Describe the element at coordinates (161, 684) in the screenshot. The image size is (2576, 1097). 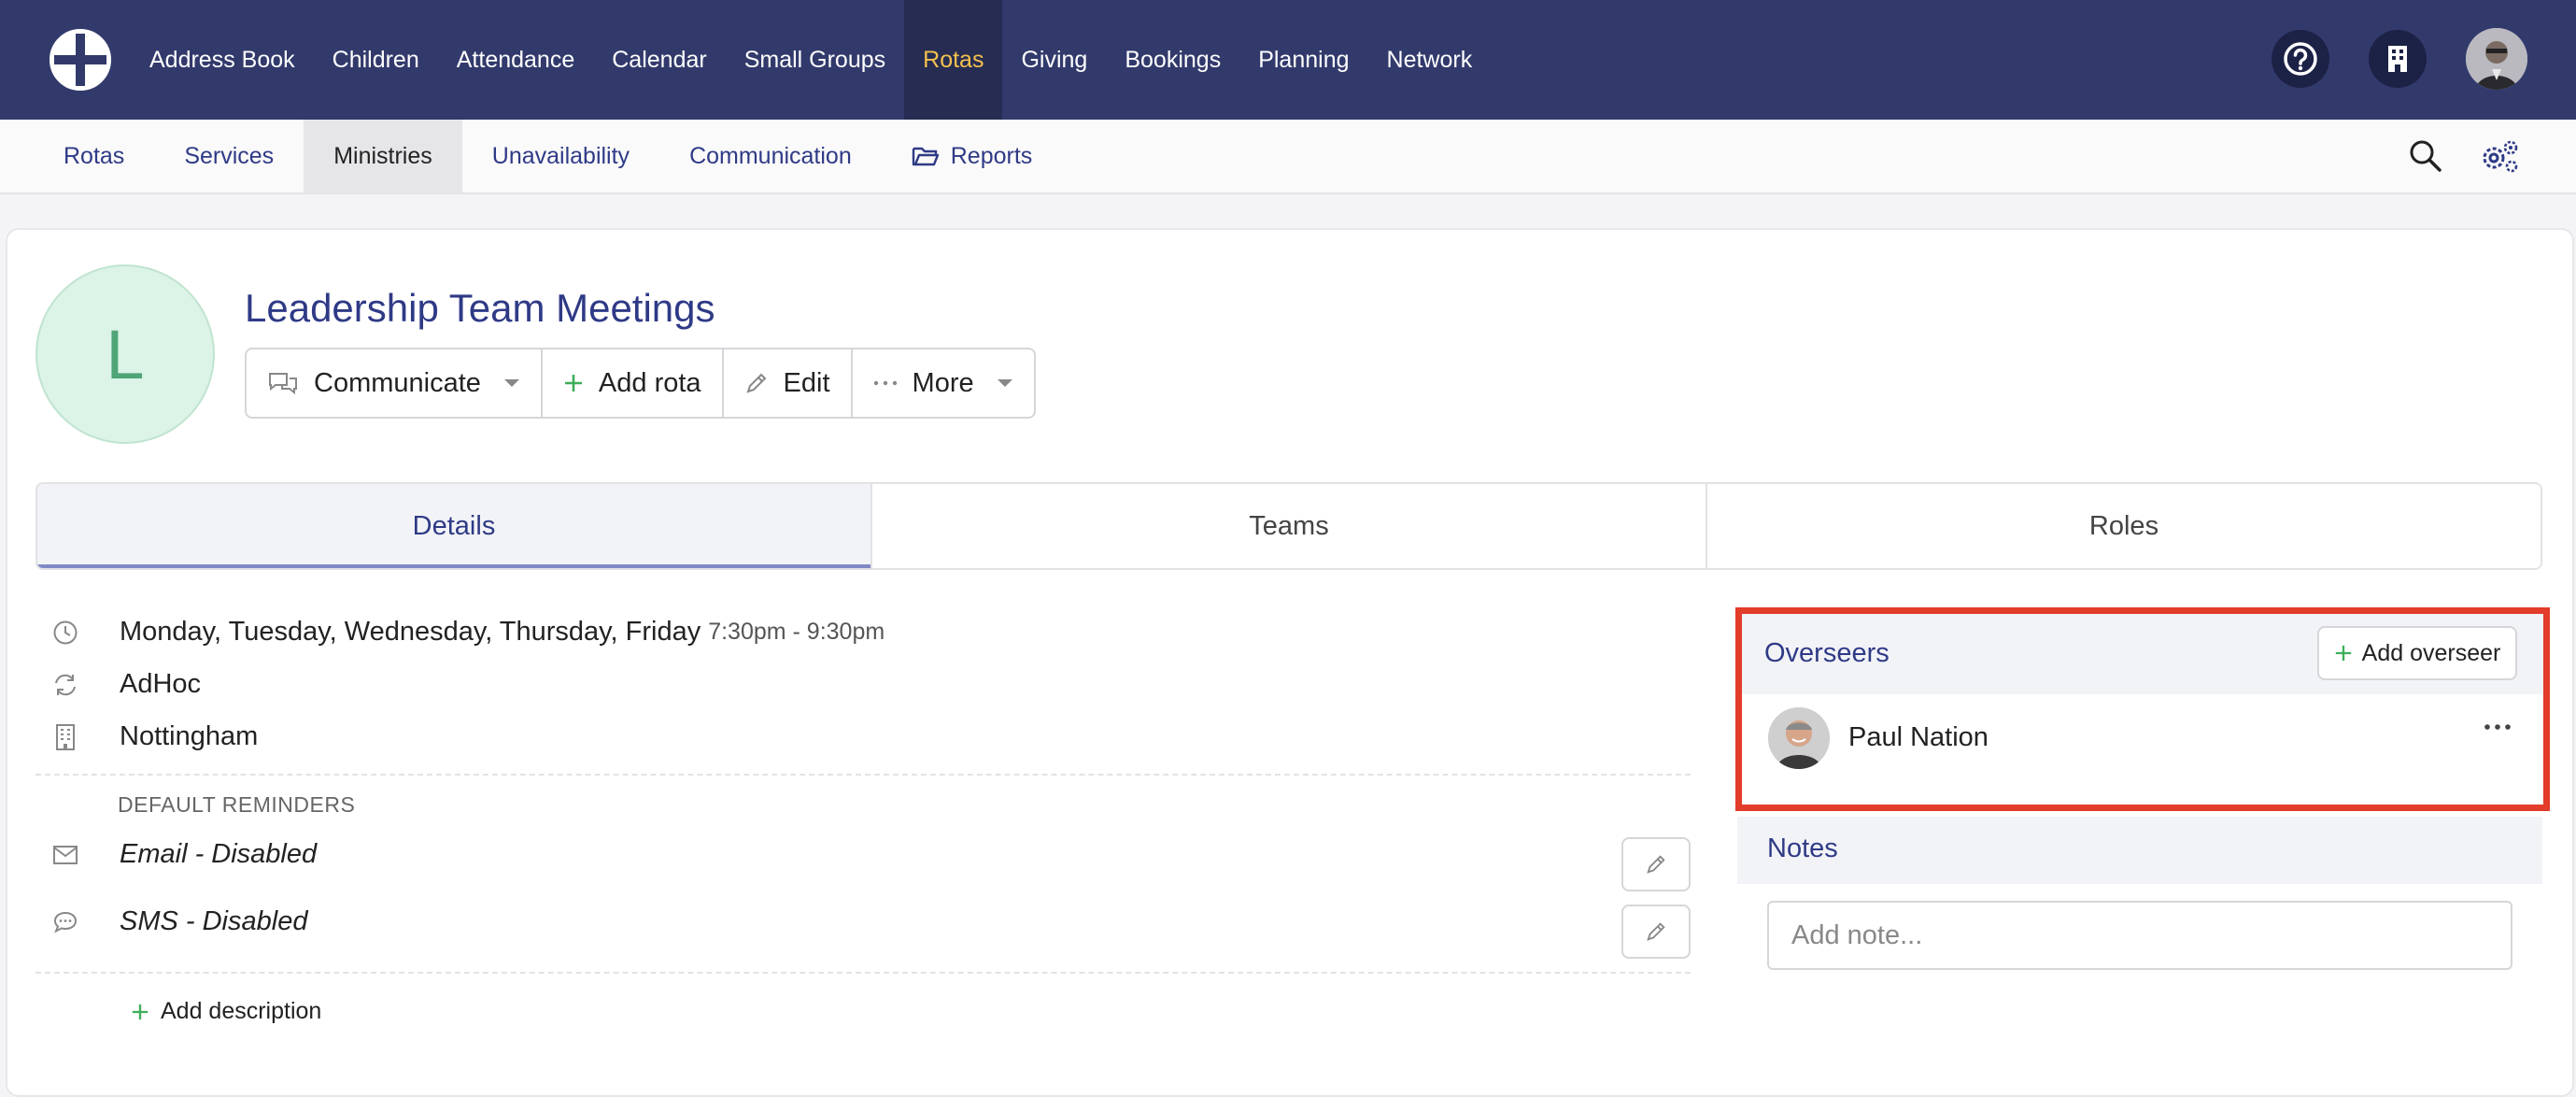
I see `frequency-value: AdHoc` at that location.